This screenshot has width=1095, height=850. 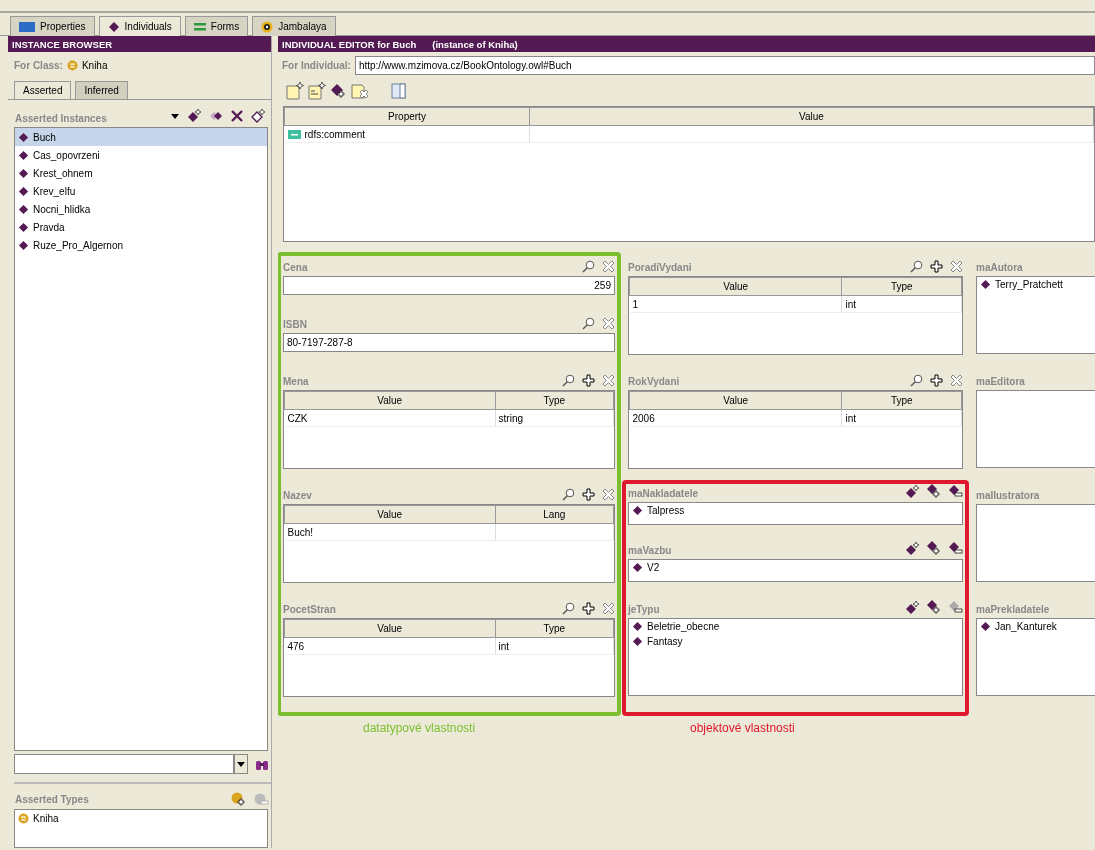 What do you see at coordinates (295, 91) in the screenshot?
I see `note-star-icon` at bounding box center [295, 91].